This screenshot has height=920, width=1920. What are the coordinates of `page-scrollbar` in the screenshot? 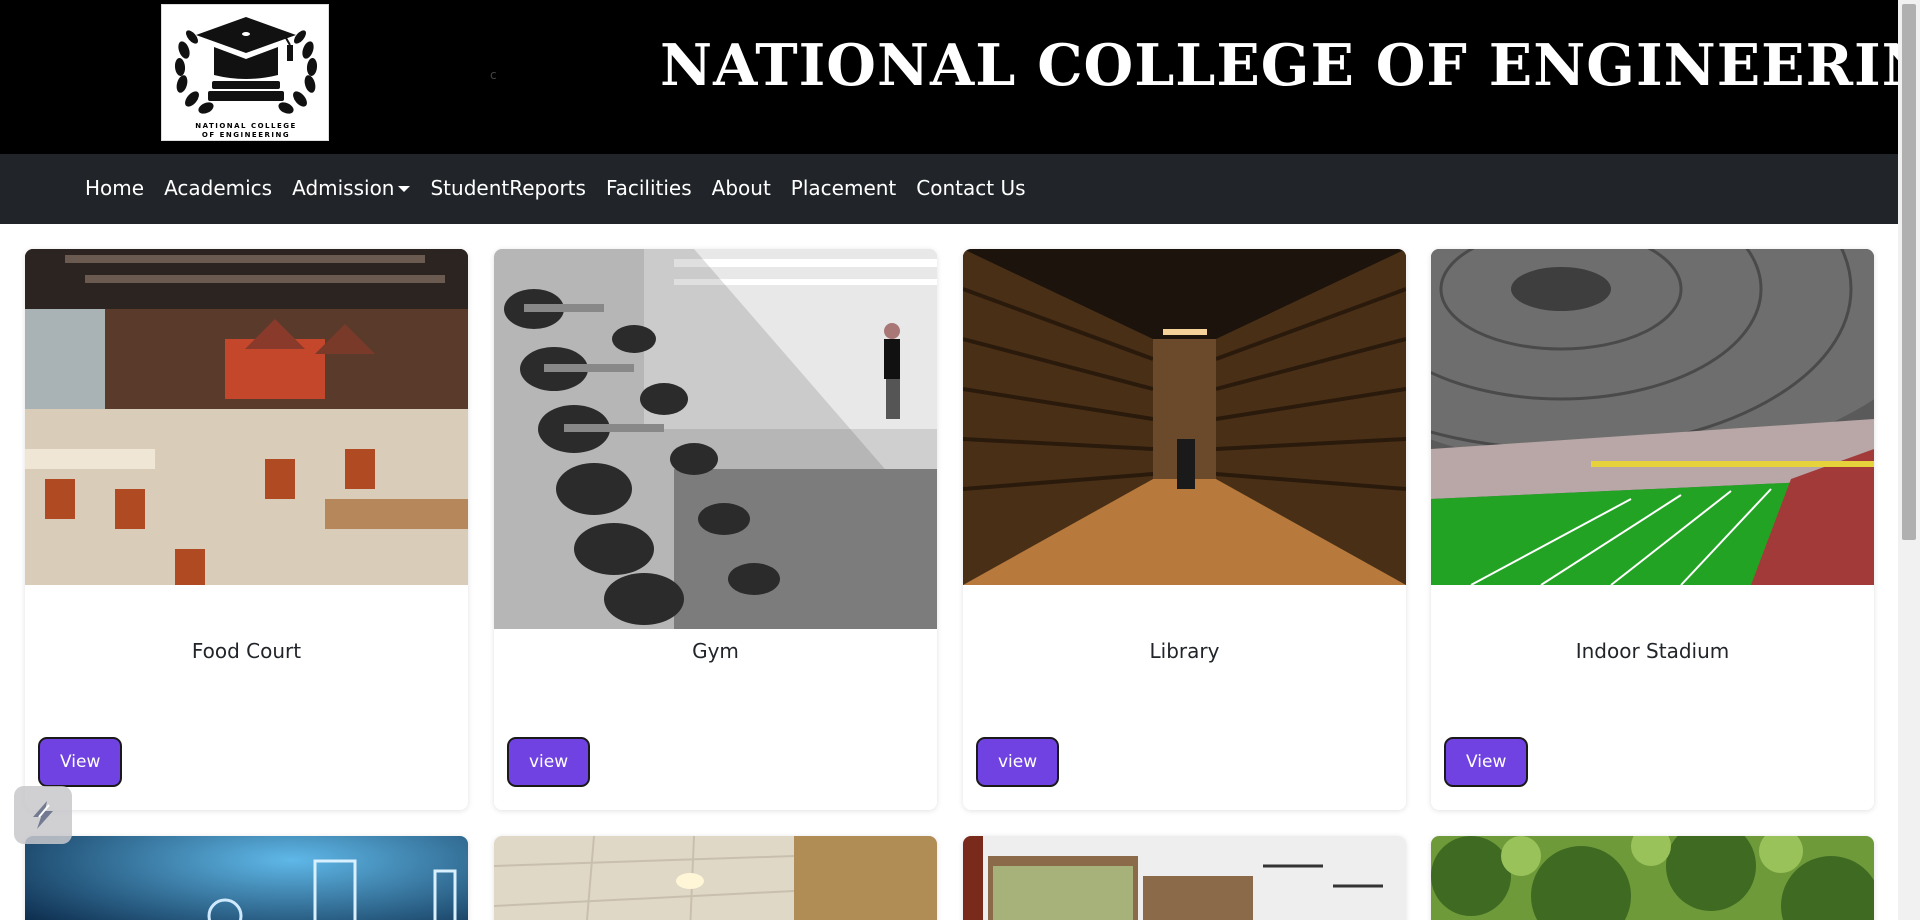 It's located at (1909, 460).